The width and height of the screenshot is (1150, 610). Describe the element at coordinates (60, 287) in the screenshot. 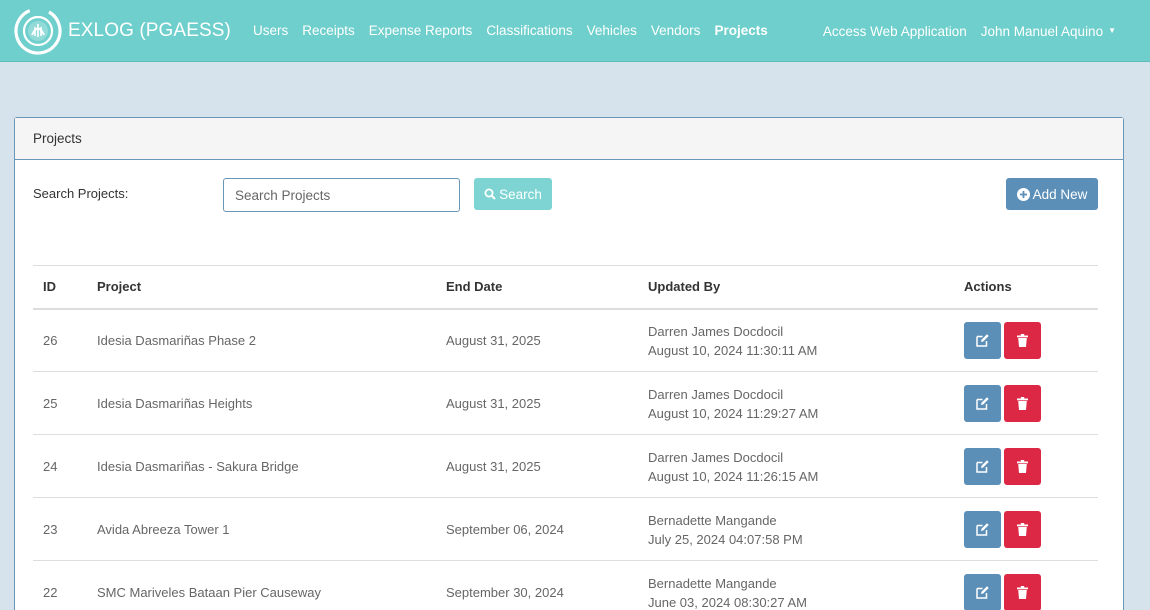

I see `column-header-id: ID` at that location.